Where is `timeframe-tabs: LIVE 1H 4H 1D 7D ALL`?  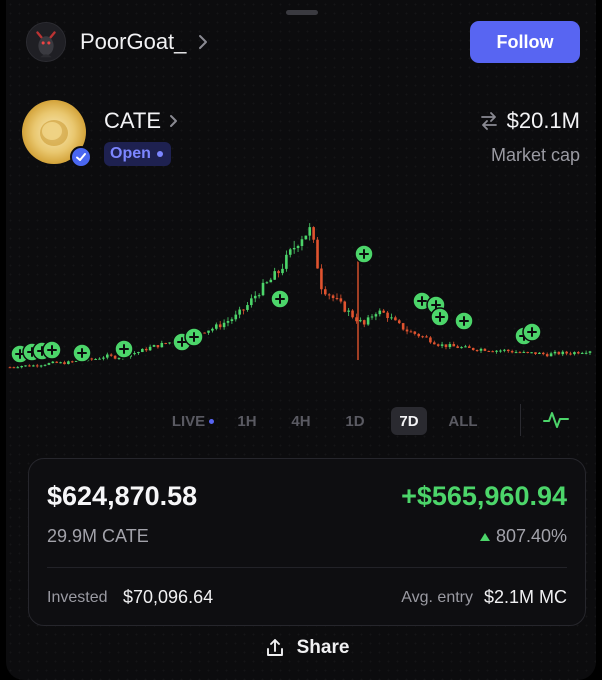 timeframe-tabs: LIVE 1H 4H 1D 7D ALL is located at coordinates (328, 421).